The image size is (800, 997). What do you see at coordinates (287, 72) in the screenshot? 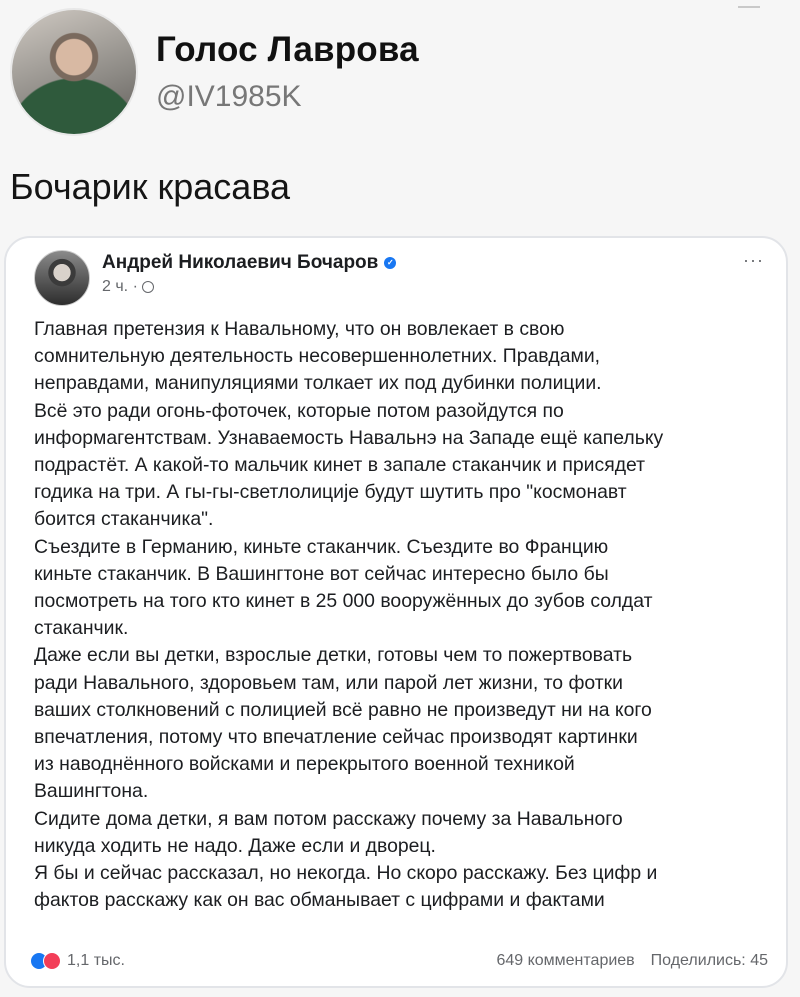
I see `author-names: Голос Лаврова @IV1985K` at bounding box center [287, 72].